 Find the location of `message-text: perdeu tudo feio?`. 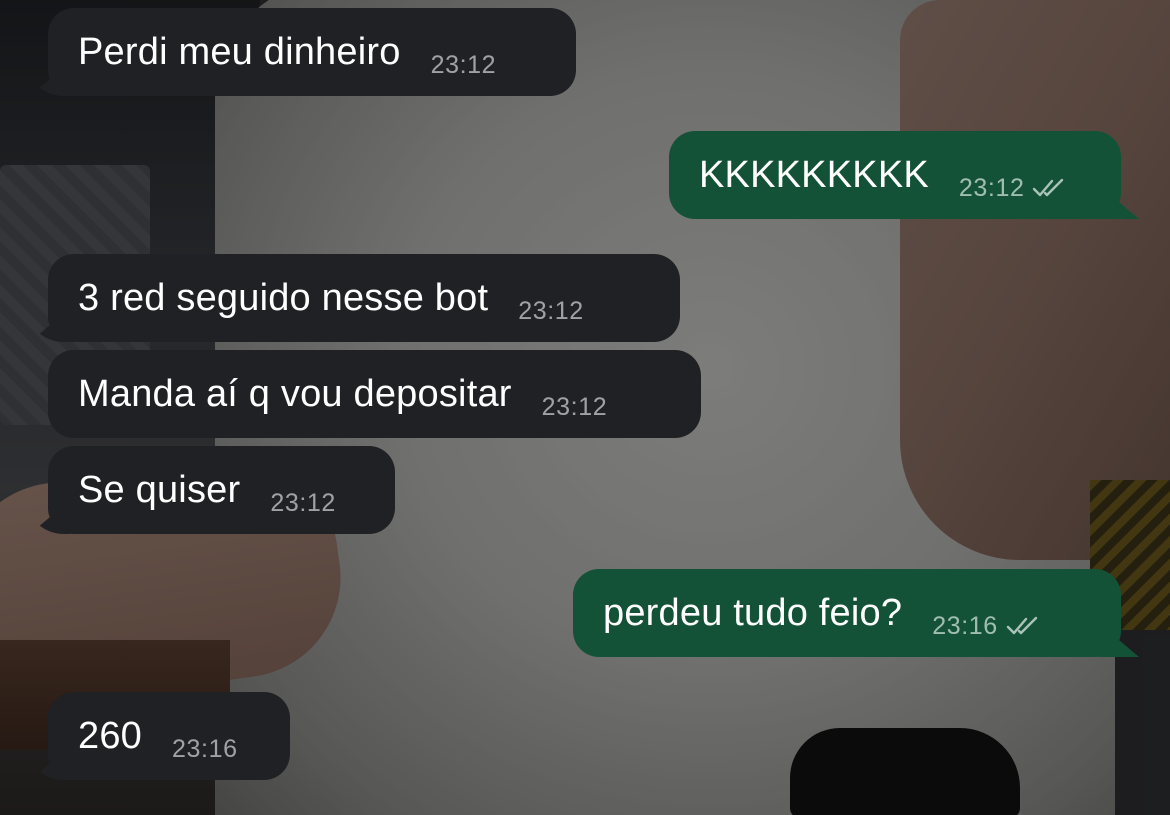

message-text: perdeu tudo feio? is located at coordinates (753, 612).